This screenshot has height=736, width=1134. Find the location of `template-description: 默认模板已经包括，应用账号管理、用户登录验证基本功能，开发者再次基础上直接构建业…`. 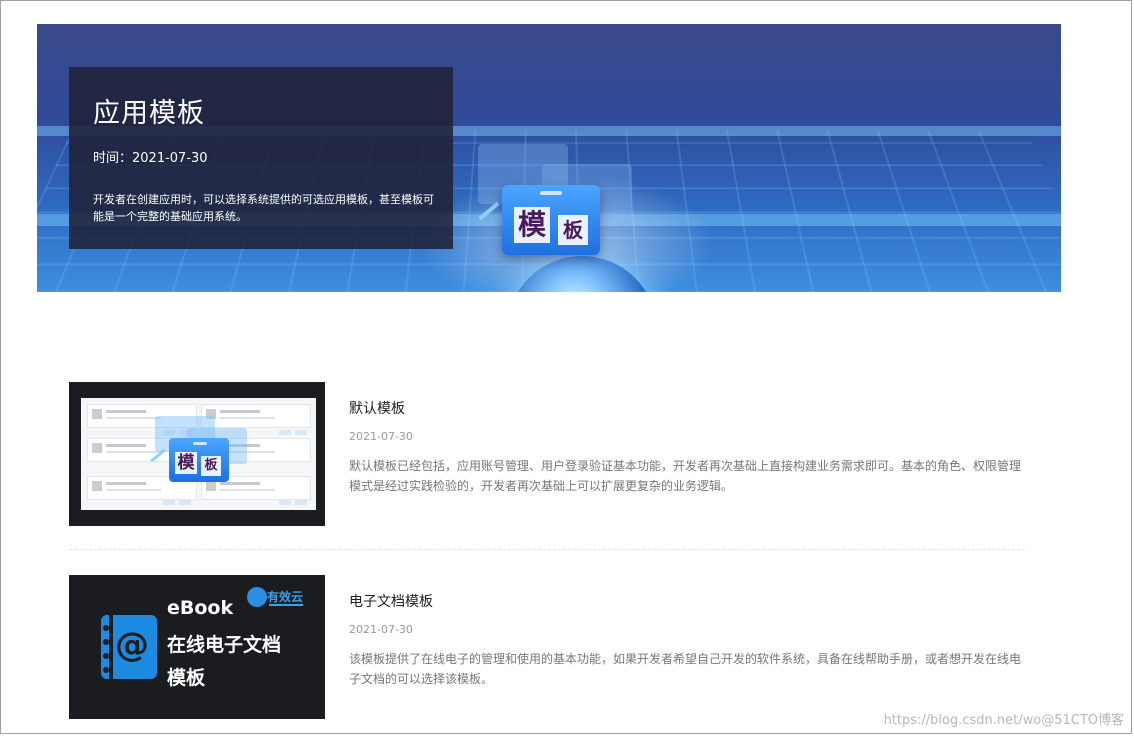

template-description: 默认模板已经包括，应用账号管理、用户登录验证基本功能，开发者再次基础上直接构建业… is located at coordinates (685, 476).